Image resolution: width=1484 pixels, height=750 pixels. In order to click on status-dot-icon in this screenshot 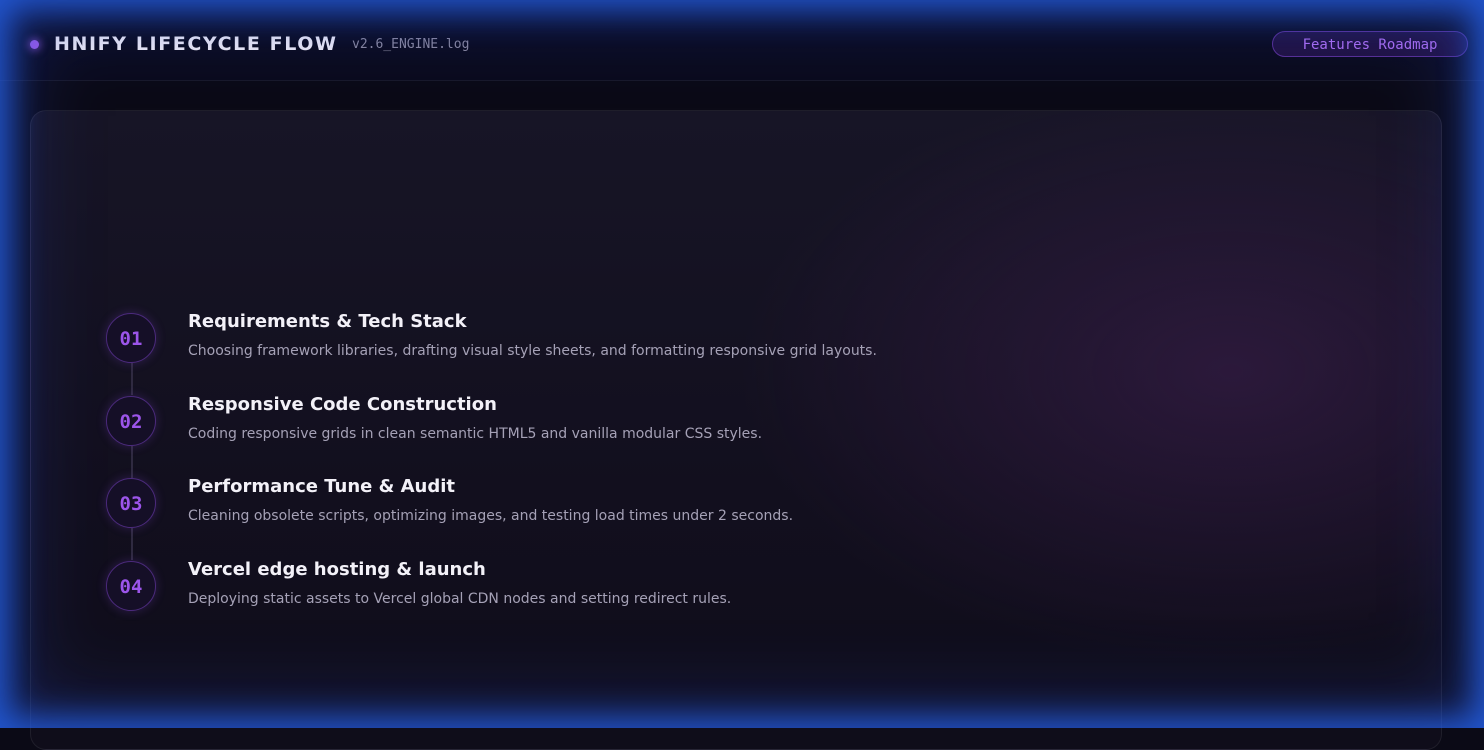, I will do `click(34, 44)`.